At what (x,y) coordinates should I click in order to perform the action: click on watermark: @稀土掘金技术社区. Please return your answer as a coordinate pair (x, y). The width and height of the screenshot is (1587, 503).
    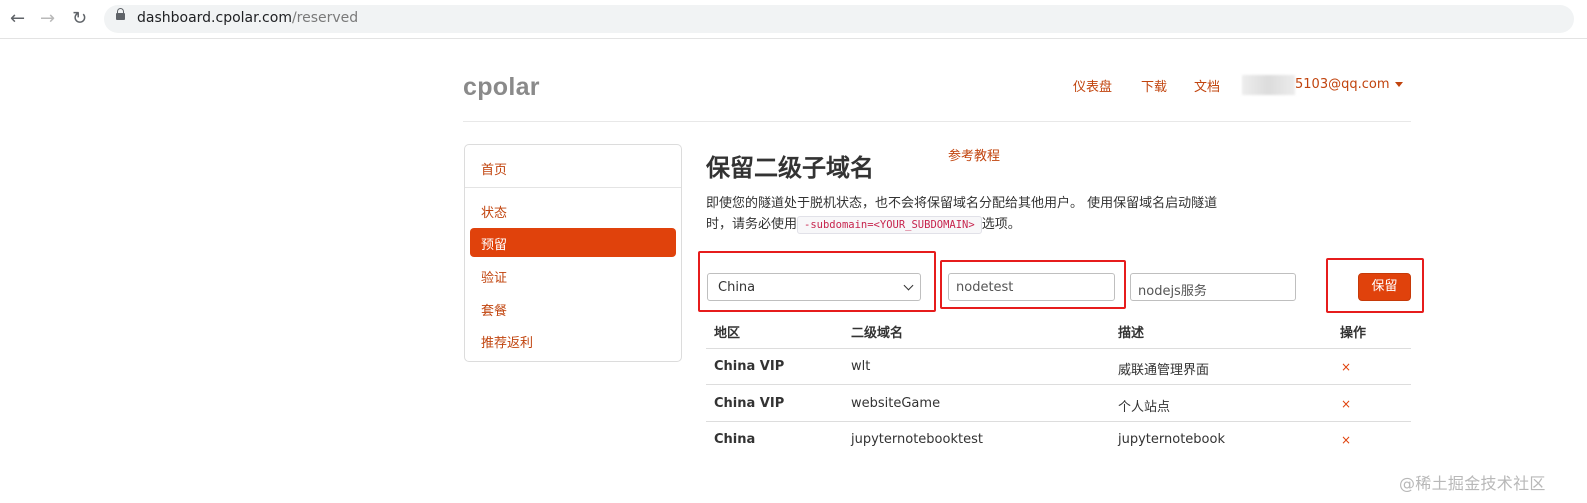
    Looking at the image, I should click on (1472, 483).